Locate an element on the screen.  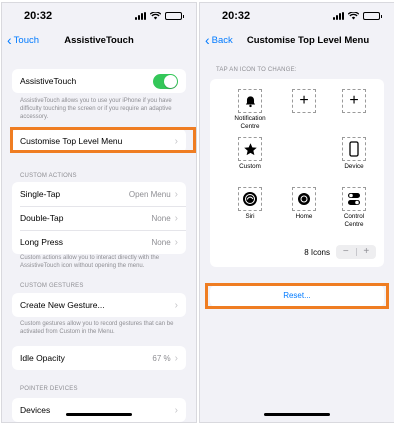
double-tap-label: Double-Tap is located at coordinates (42, 218).